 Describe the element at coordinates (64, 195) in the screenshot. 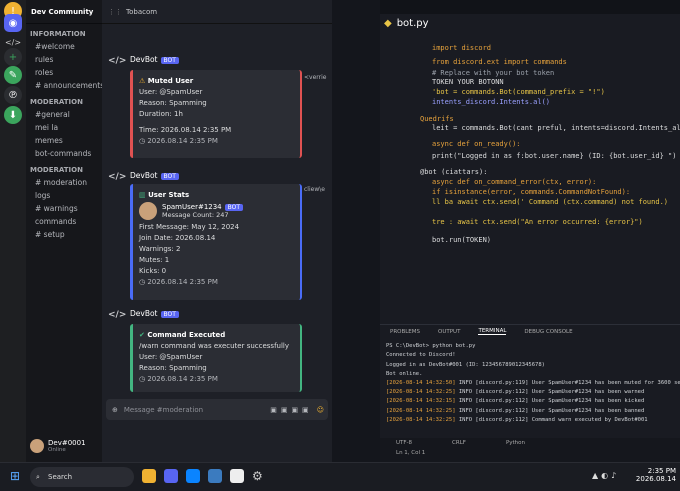

I see `channel-item: logs` at that location.